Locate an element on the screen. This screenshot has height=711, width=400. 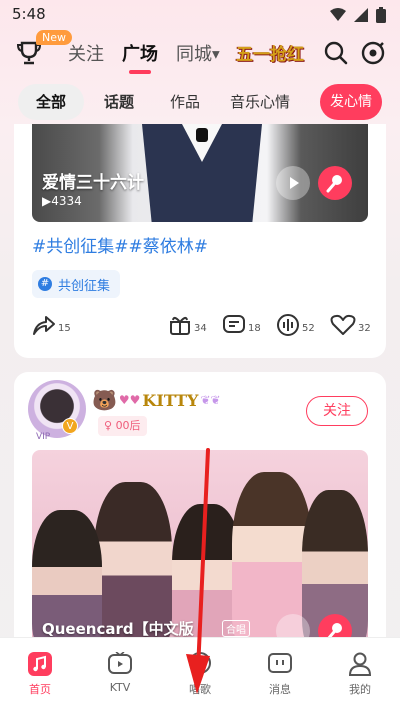
post-1-topic-chip: # 共创征集 is located at coordinates (76, 284).